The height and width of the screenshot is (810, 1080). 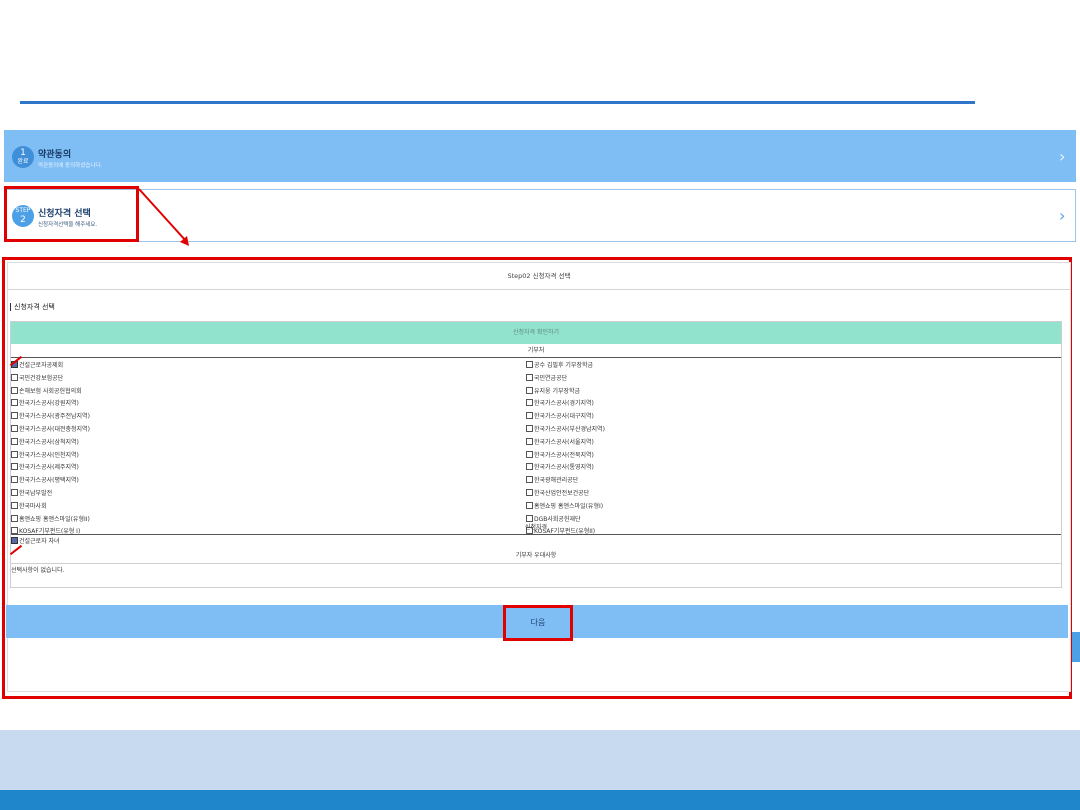 What do you see at coordinates (551, 378) in the screenshot?
I see `donor-item-label: 국민연금공단` at bounding box center [551, 378].